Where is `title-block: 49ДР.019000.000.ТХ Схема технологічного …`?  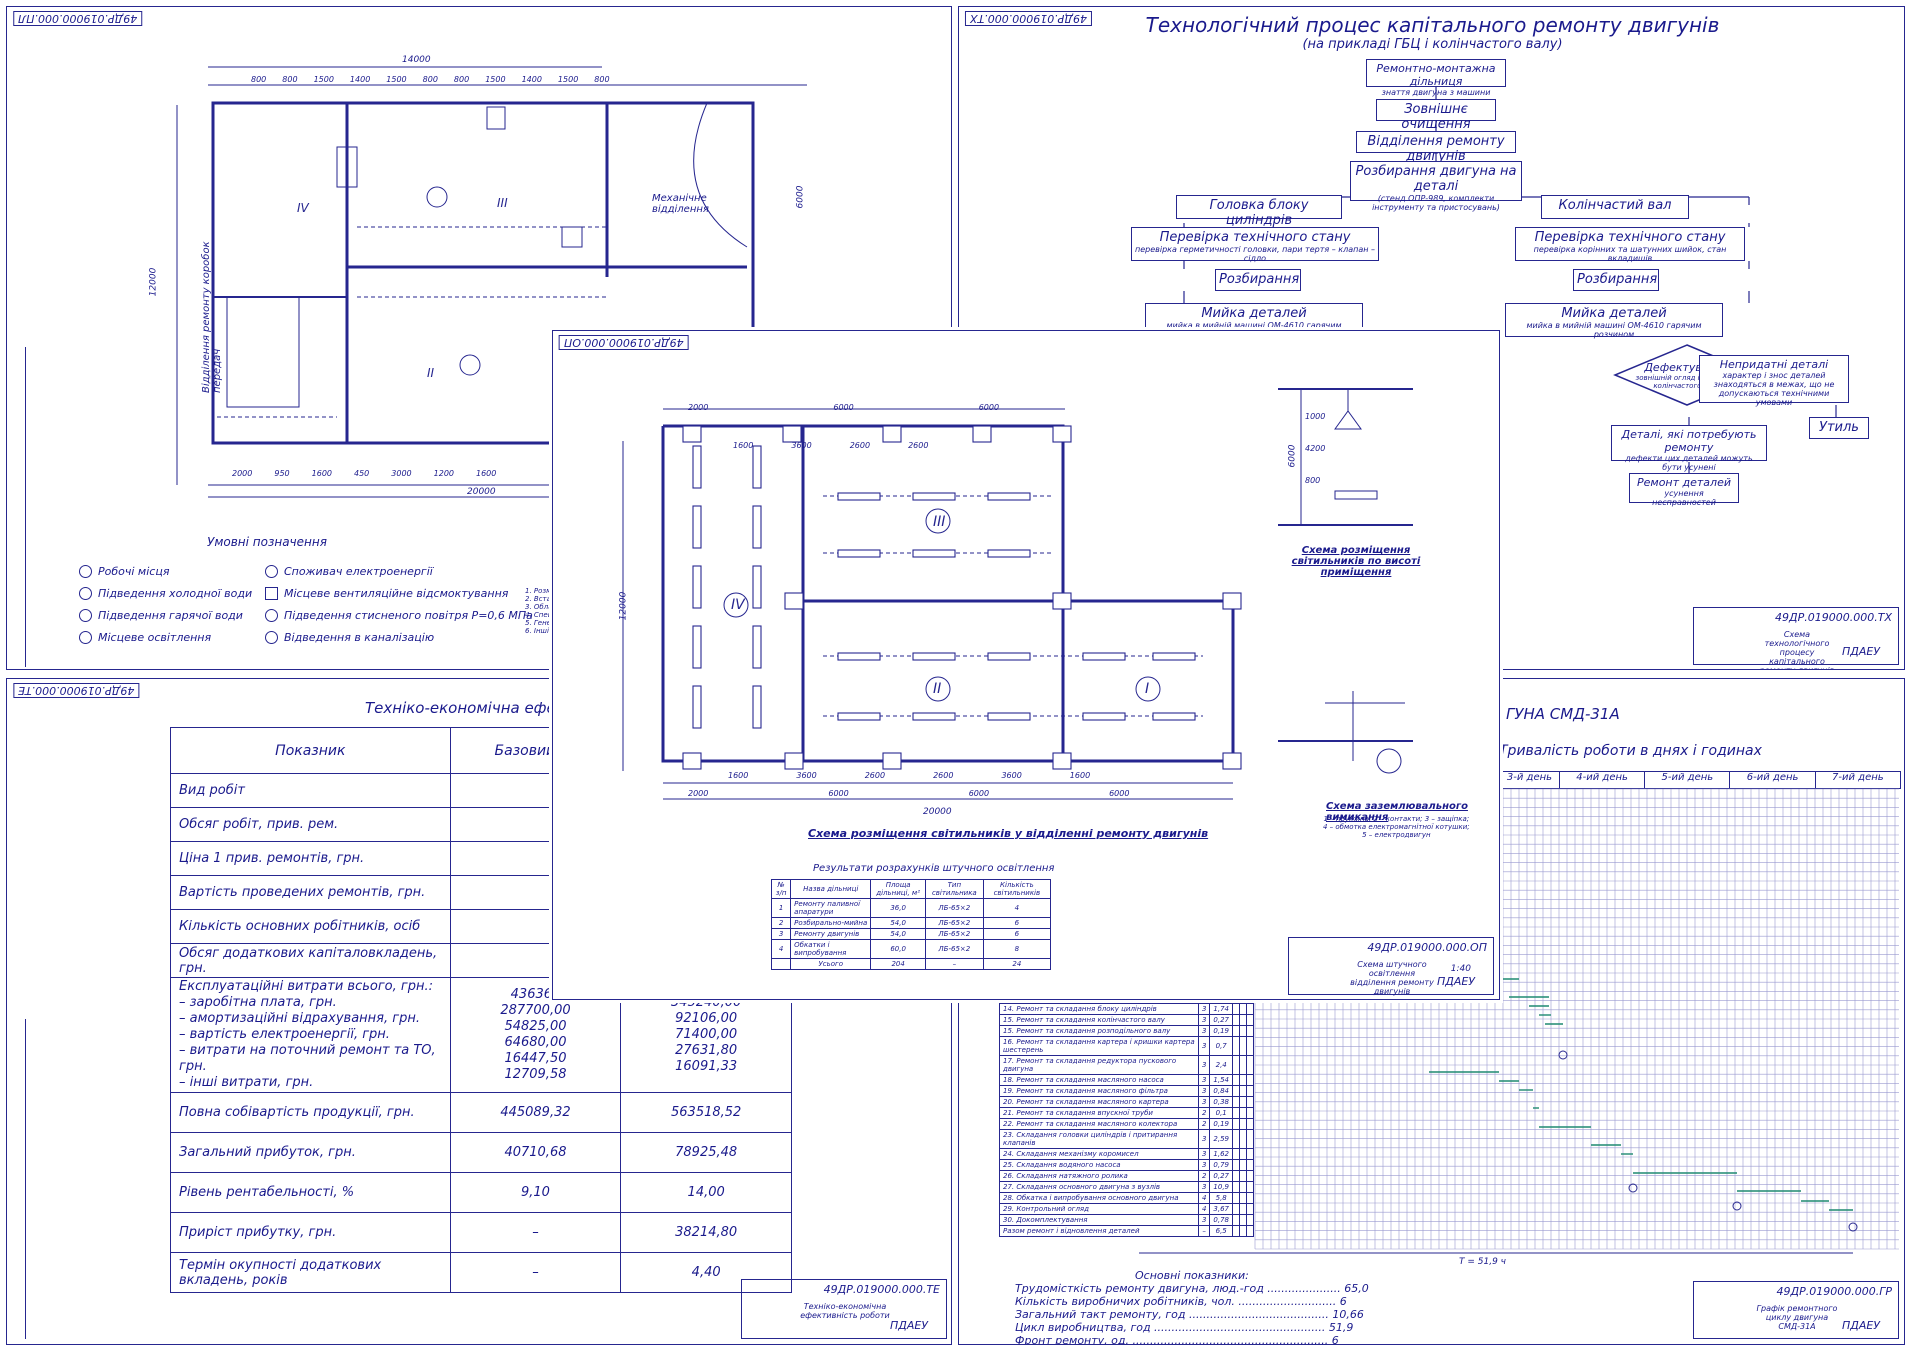 title-block: 49ДР.019000.000.ТХ Схема технологічного … is located at coordinates (1796, 638).